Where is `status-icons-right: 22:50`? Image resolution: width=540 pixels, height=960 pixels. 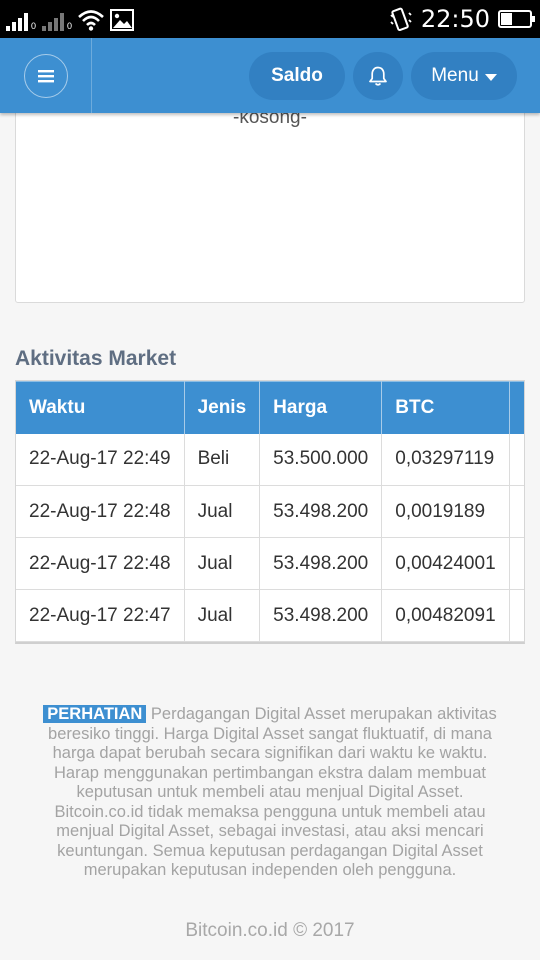
status-icons-right: 22:50 is located at coordinates (462, 19).